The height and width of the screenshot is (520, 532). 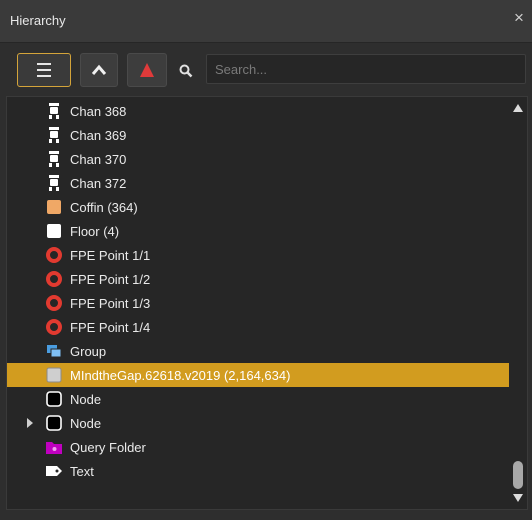 What do you see at coordinates (518, 498) in the screenshot?
I see `scroll-down-icon` at bounding box center [518, 498].